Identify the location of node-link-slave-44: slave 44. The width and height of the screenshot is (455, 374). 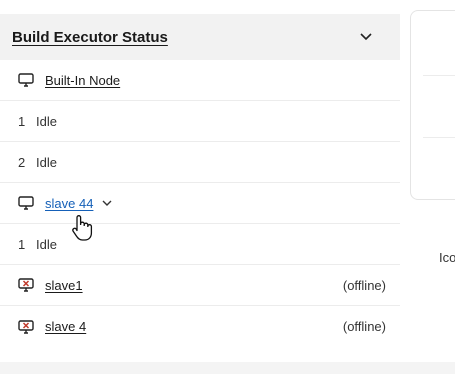
(69, 203).